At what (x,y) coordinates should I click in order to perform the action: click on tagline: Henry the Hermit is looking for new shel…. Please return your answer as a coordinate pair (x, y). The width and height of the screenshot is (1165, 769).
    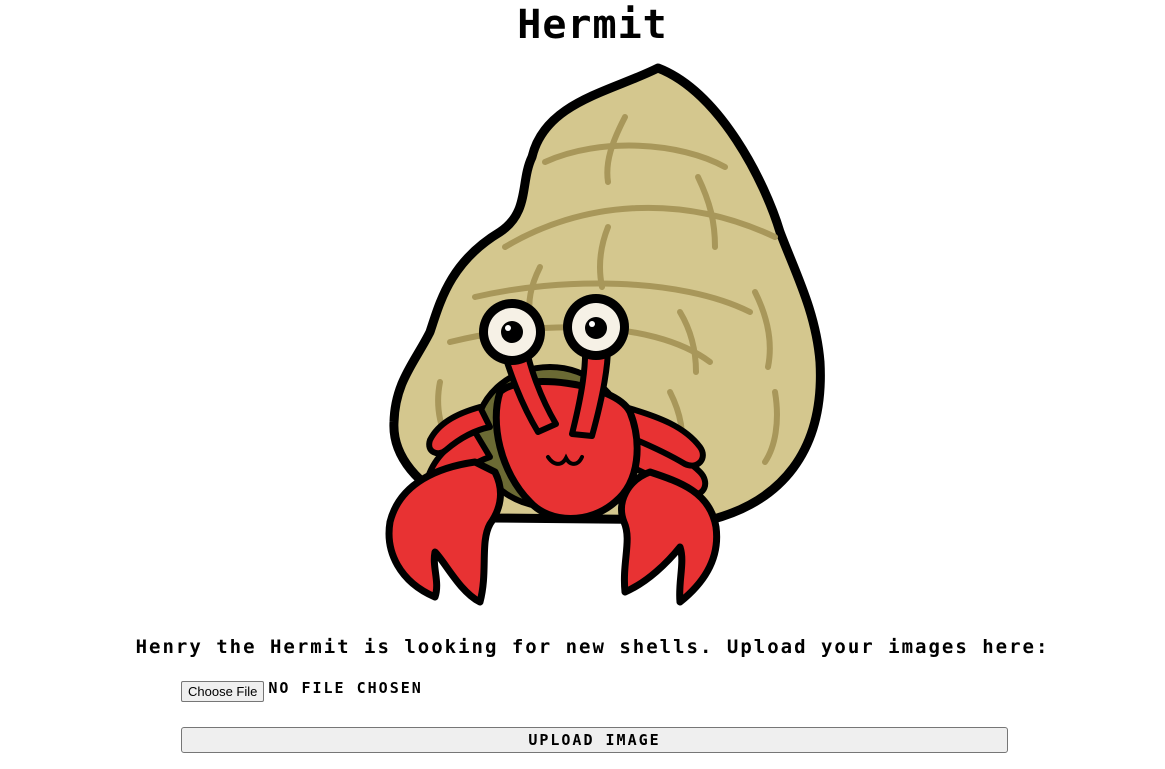
    Looking at the image, I should click on (592, 647).